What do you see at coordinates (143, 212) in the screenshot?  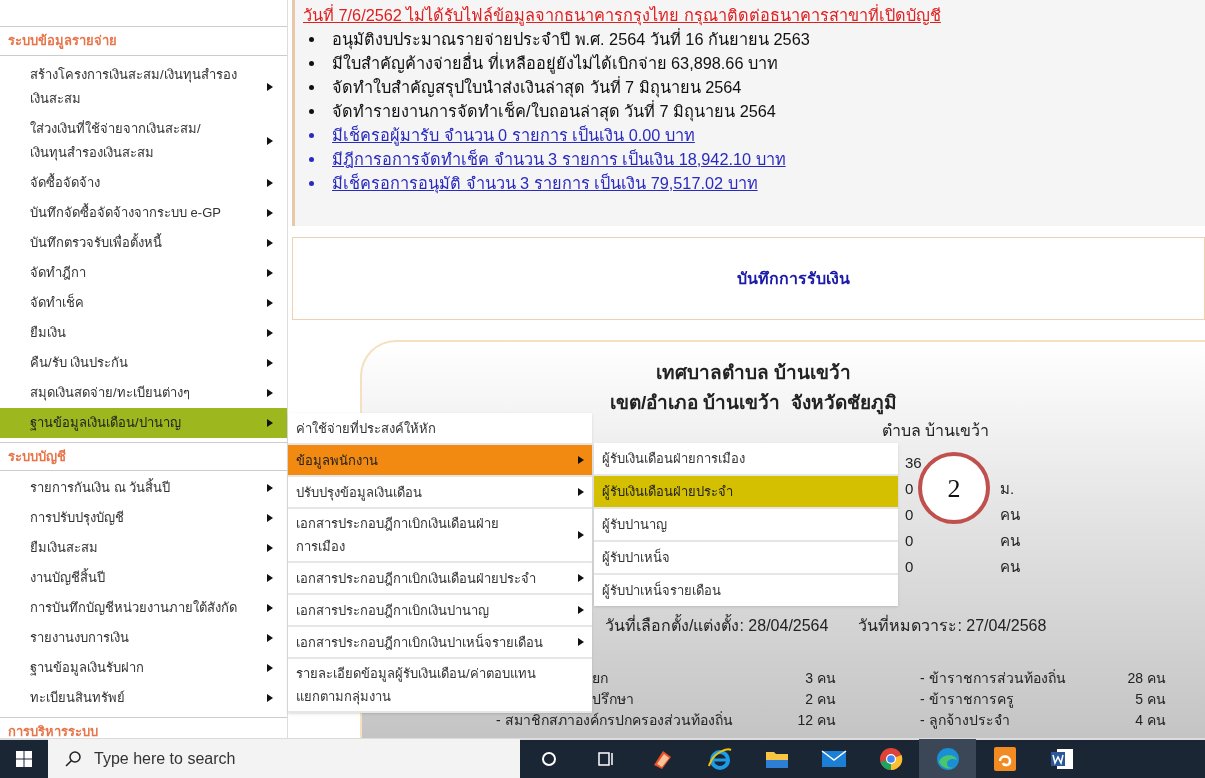 I see `sidebar-item: บันทึกจัดซื้อจัดจ้างจากระบบ e-GP` at bounding box center [143, 212].